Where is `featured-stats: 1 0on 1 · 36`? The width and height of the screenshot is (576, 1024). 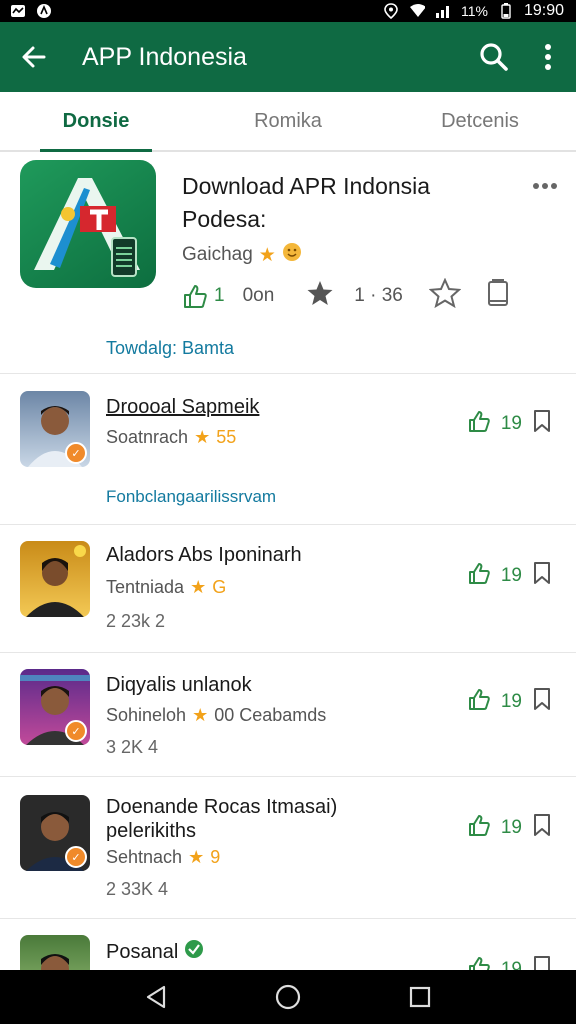 featured-stats: 1 0on 1 · 36 is located at coordinates (372, 295).